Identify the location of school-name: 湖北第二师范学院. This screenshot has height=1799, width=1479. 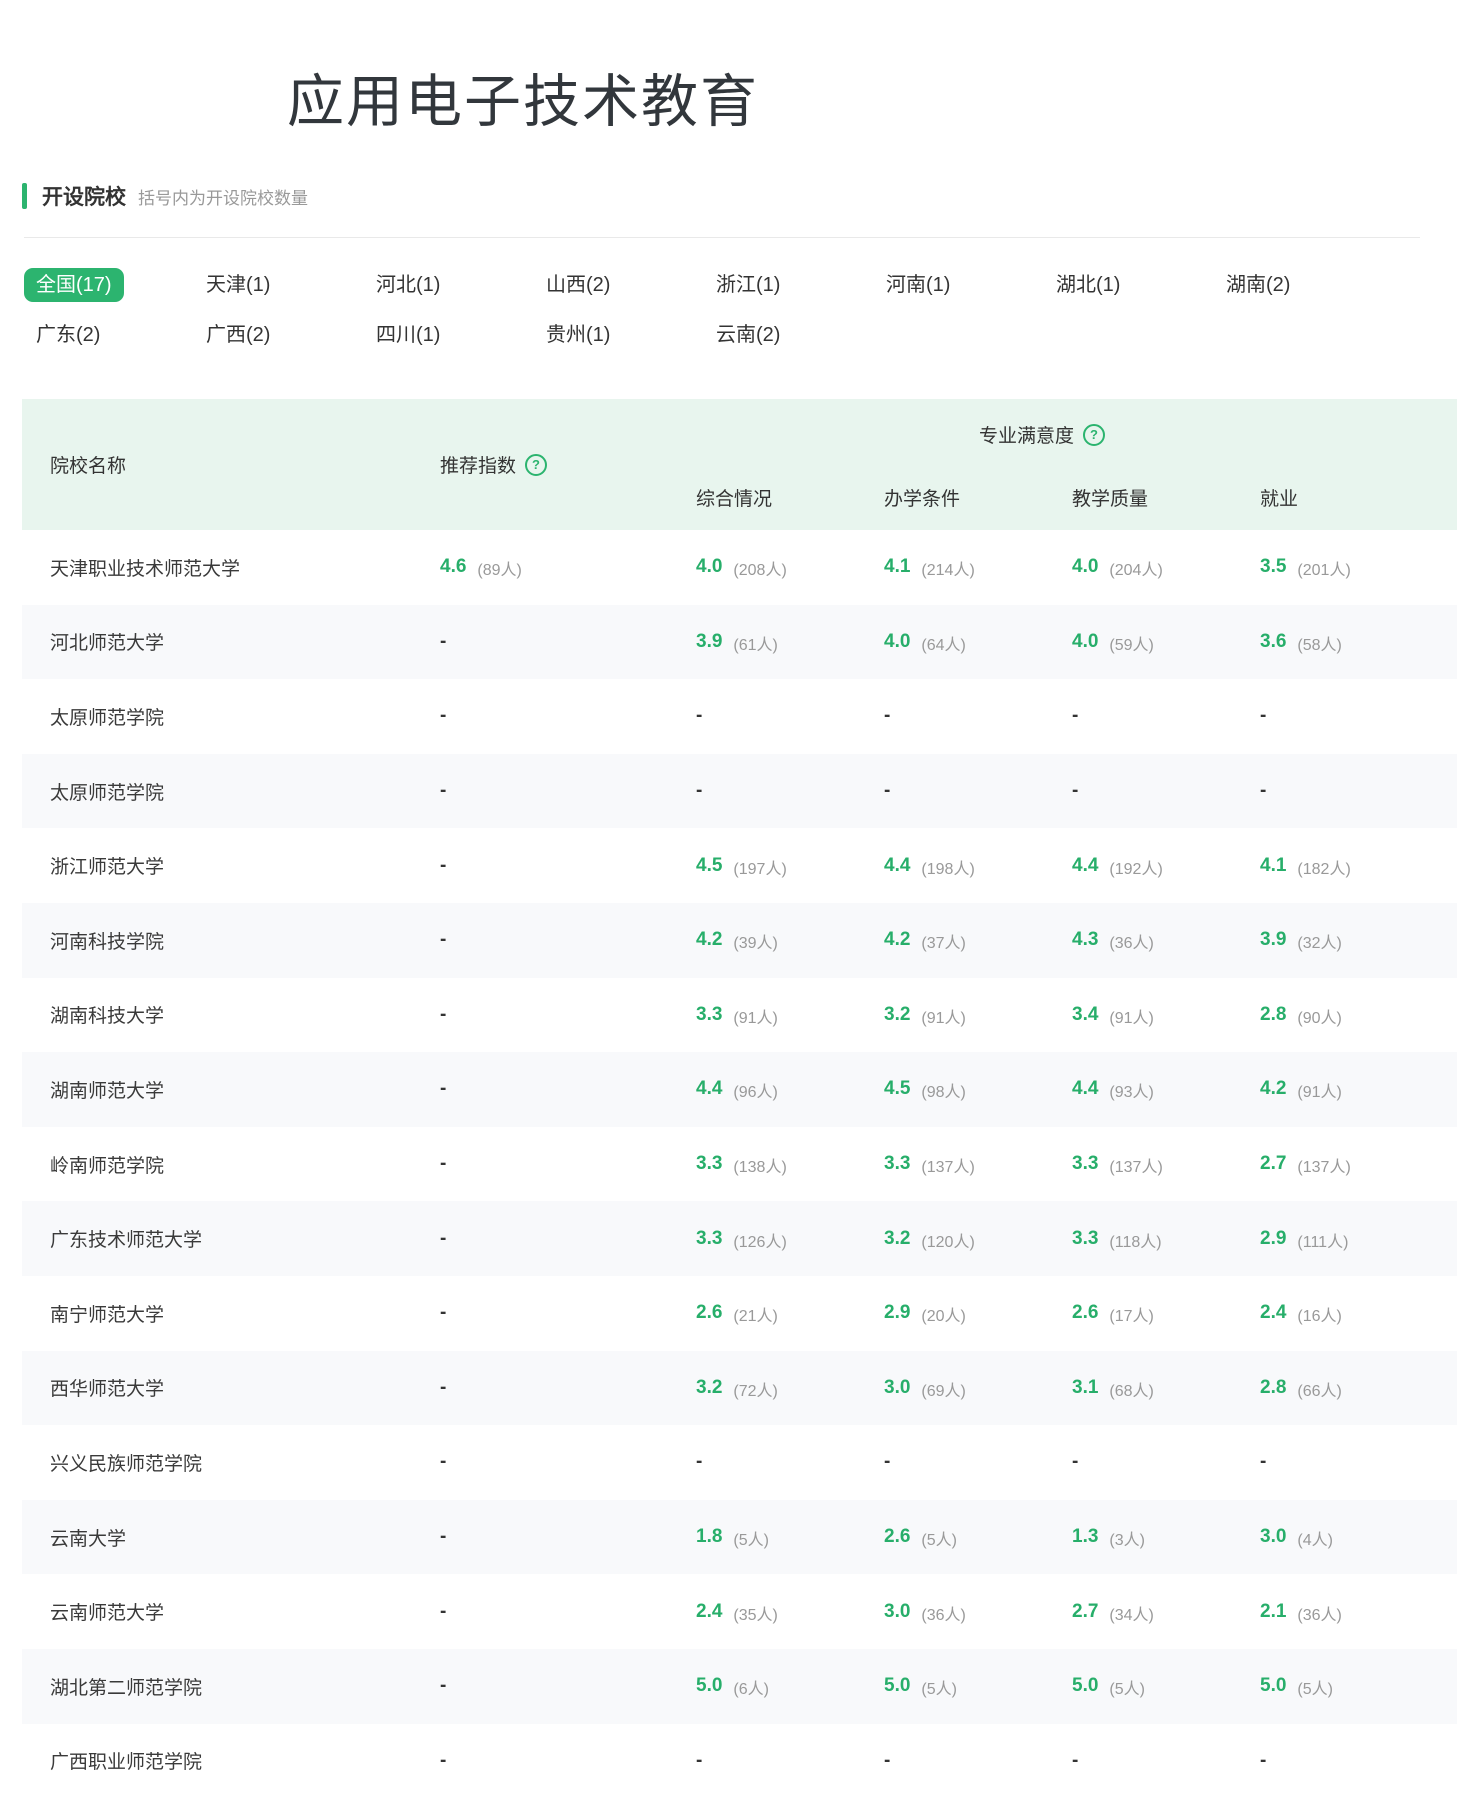
(126, 1686).